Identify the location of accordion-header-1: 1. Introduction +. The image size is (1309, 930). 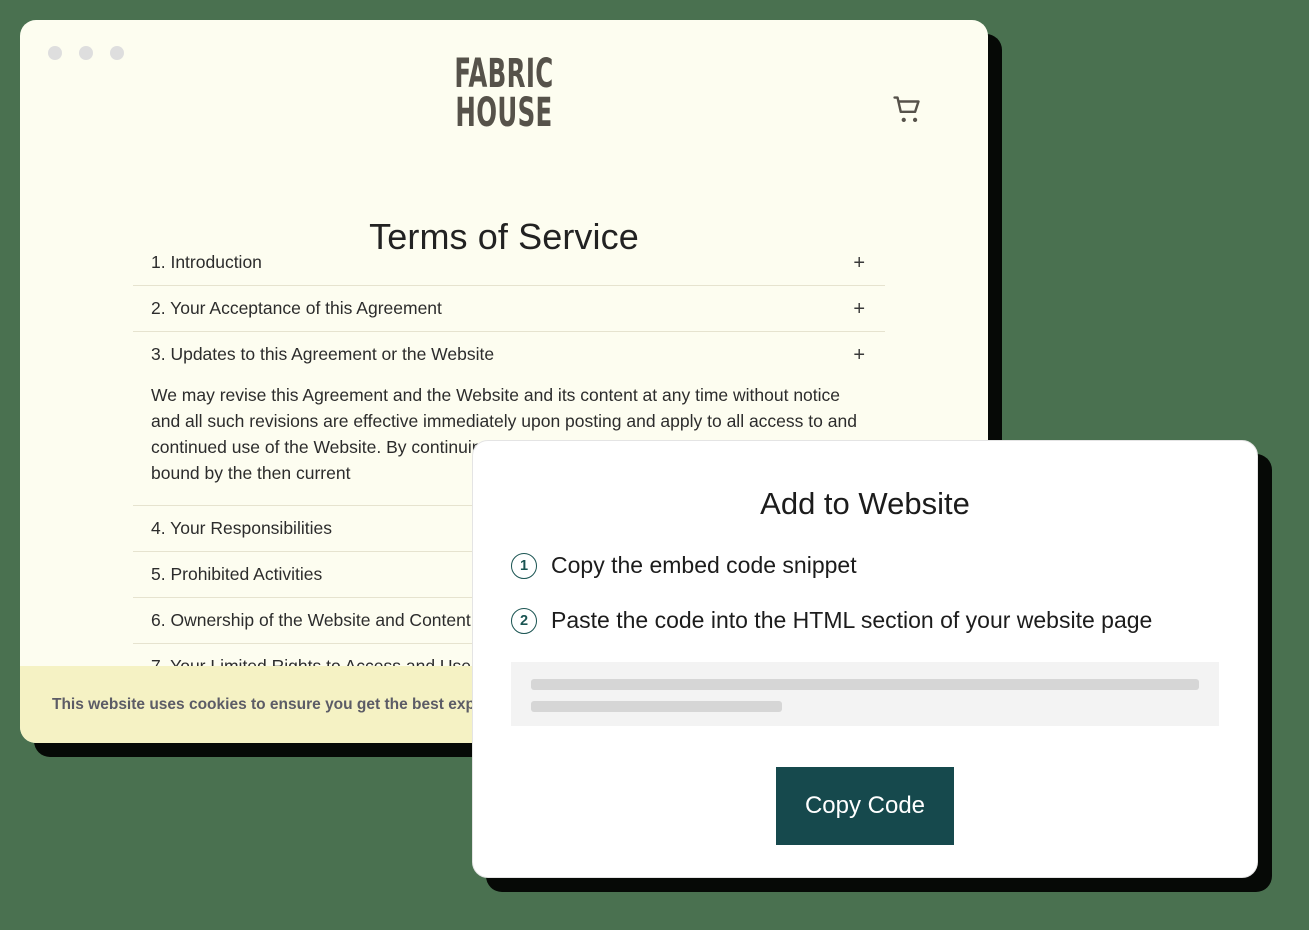
(509, 262).